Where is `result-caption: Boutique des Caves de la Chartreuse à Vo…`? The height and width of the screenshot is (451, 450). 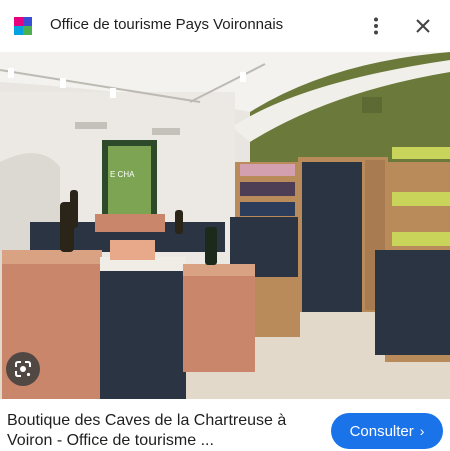 result-caption: Boutique des Caves de la Chartreuse à Vo… is located at coordinates (162, 431).